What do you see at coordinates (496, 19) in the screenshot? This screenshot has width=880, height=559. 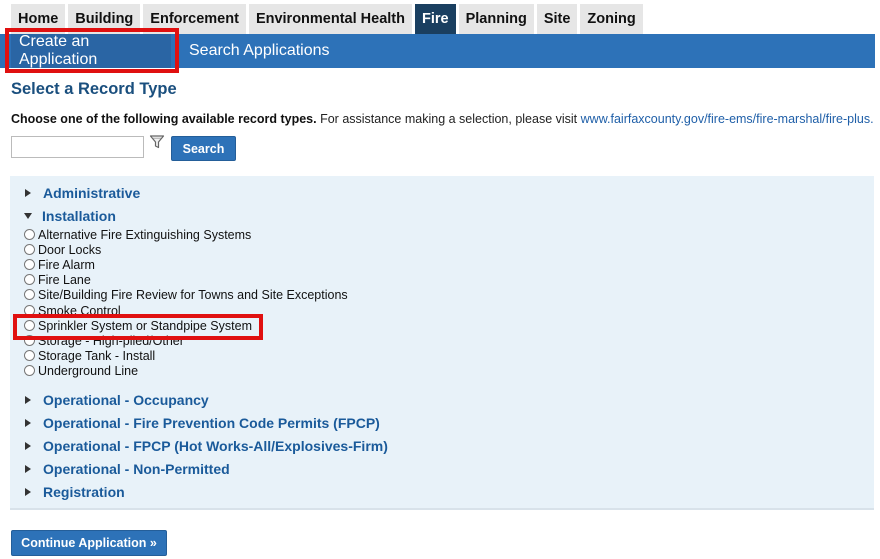 I see `tab-planning: Planning` at bounding box center [496, 19].